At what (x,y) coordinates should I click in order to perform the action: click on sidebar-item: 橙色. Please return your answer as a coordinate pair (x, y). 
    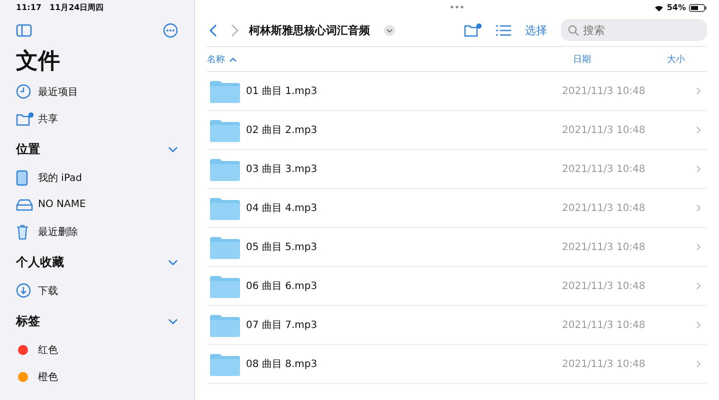
    Looking at the image, I should click on (97, 376).